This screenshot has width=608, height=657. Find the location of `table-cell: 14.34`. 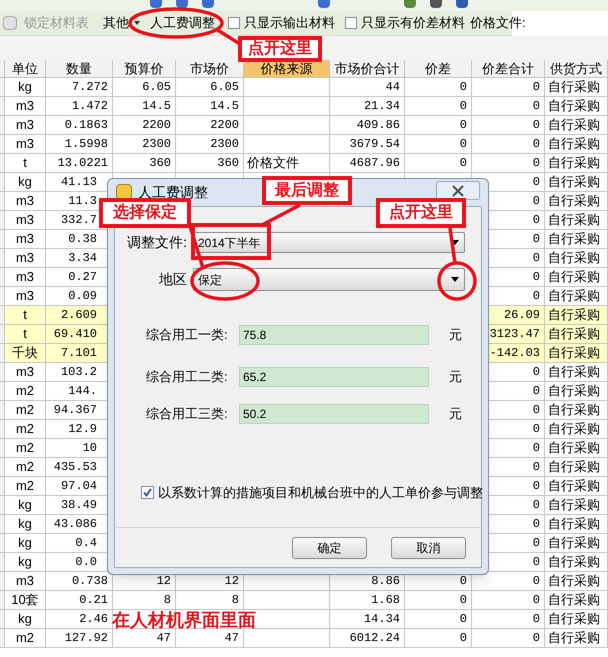

table-cell: 14.34 is located at coordinates (367, 619).